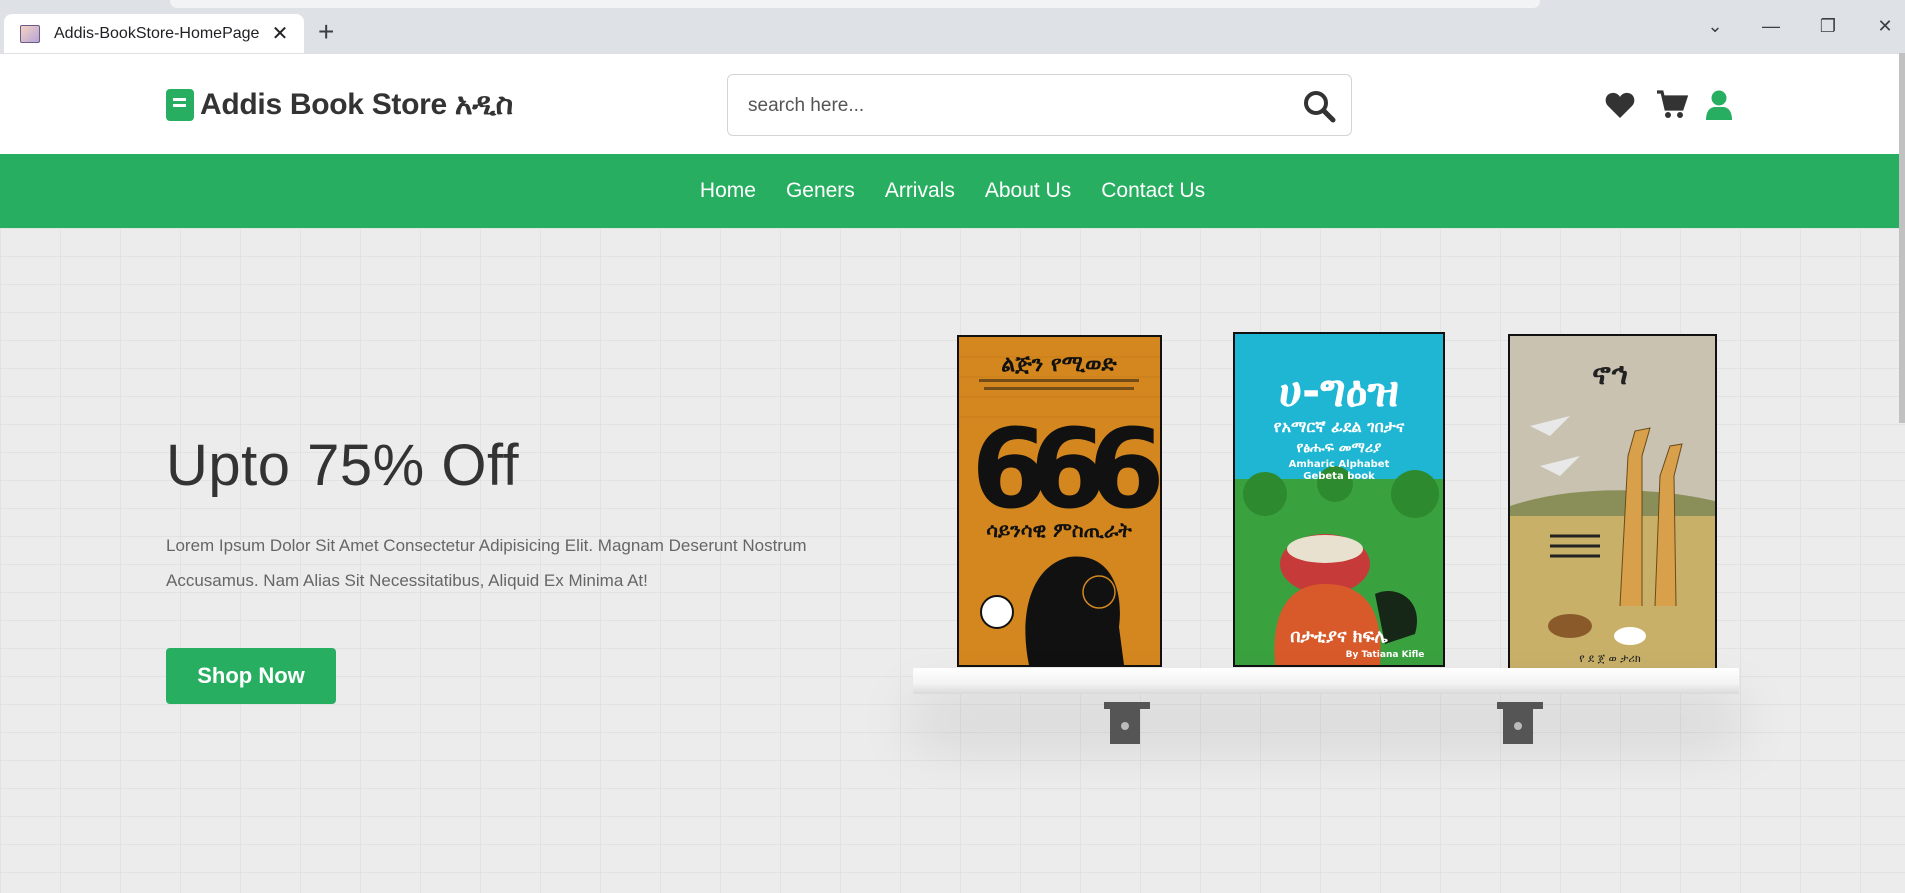  What do you see at coordinates (180, 105) in the screenshot?
I see `book-icon` at bounding box center [180, 105].